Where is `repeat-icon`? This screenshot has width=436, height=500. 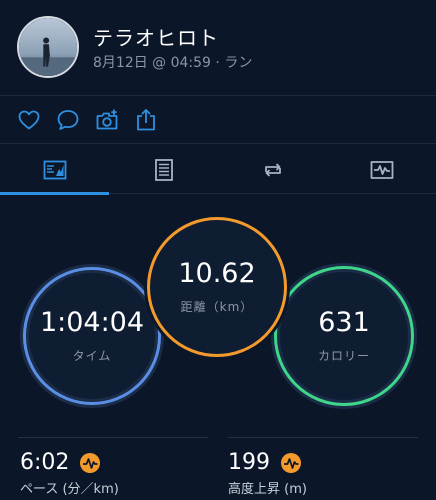
repeat-icon is located at coordinates (272, 169).